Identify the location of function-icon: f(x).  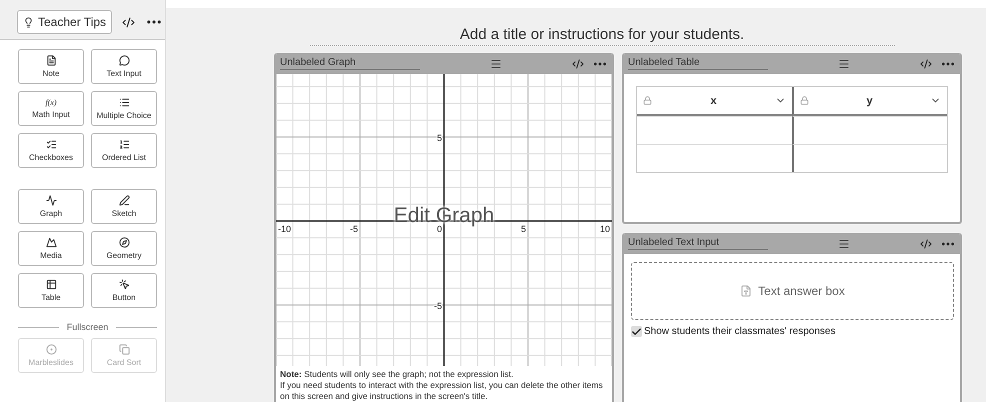
(51, 102).